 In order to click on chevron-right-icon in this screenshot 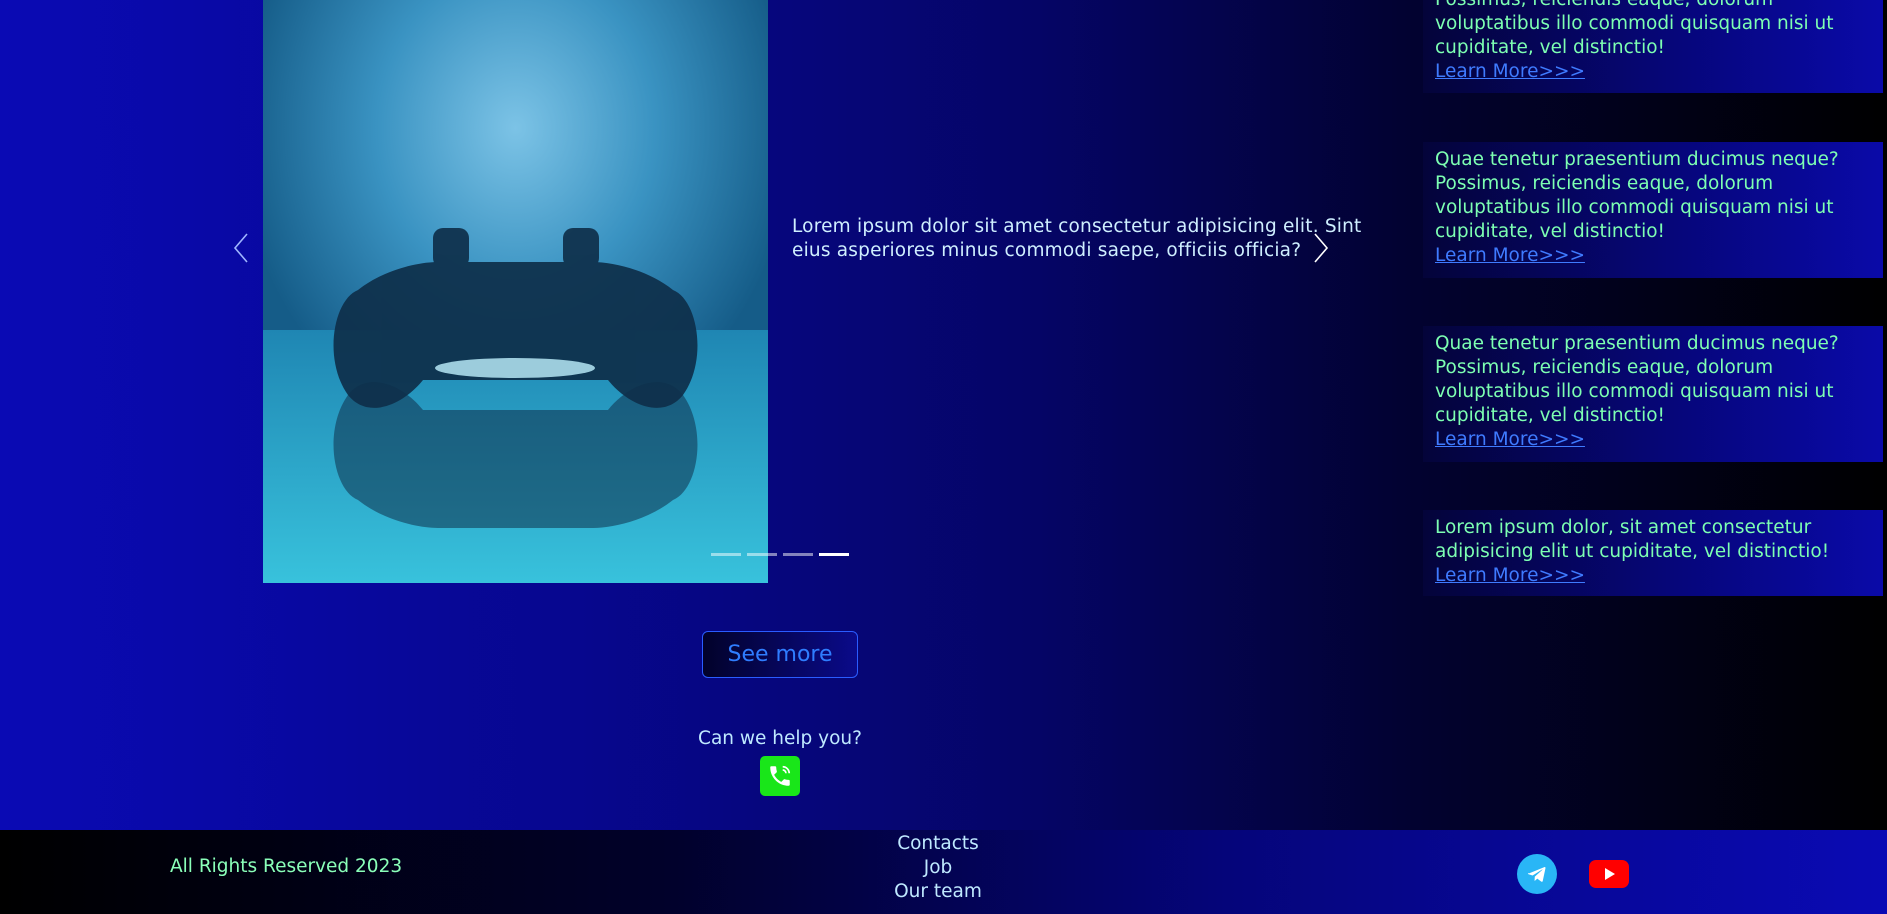, I will do `click(1321, 248)`.